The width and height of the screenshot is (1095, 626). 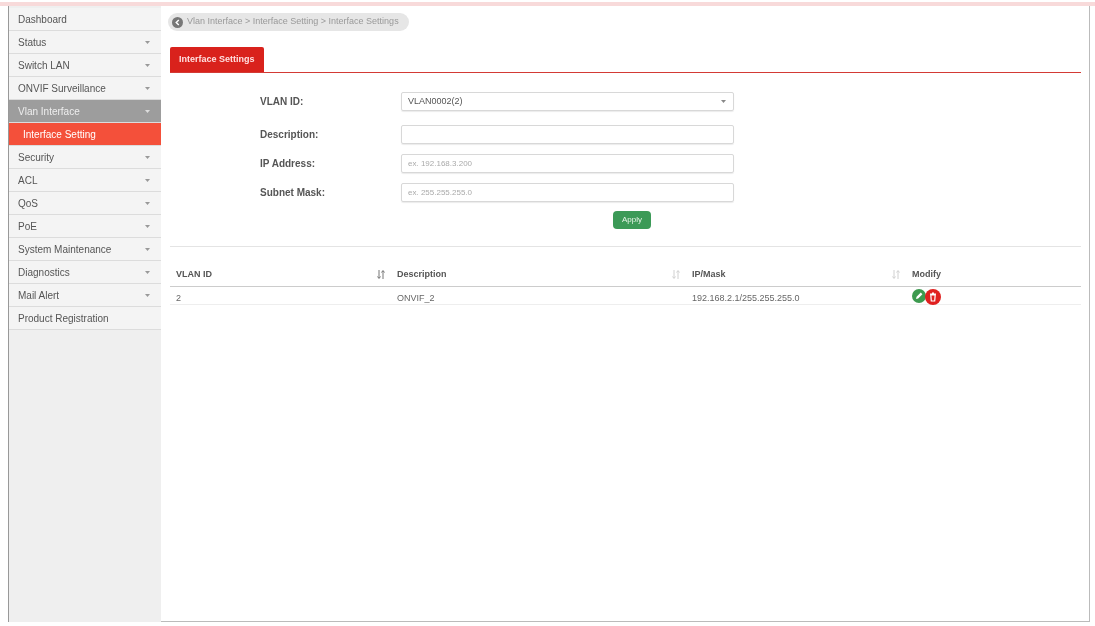 What do you see at coordinates (85, 226) in the screenshot?
I see `sidebar-item: PoE` at bounding box center [85, 226].